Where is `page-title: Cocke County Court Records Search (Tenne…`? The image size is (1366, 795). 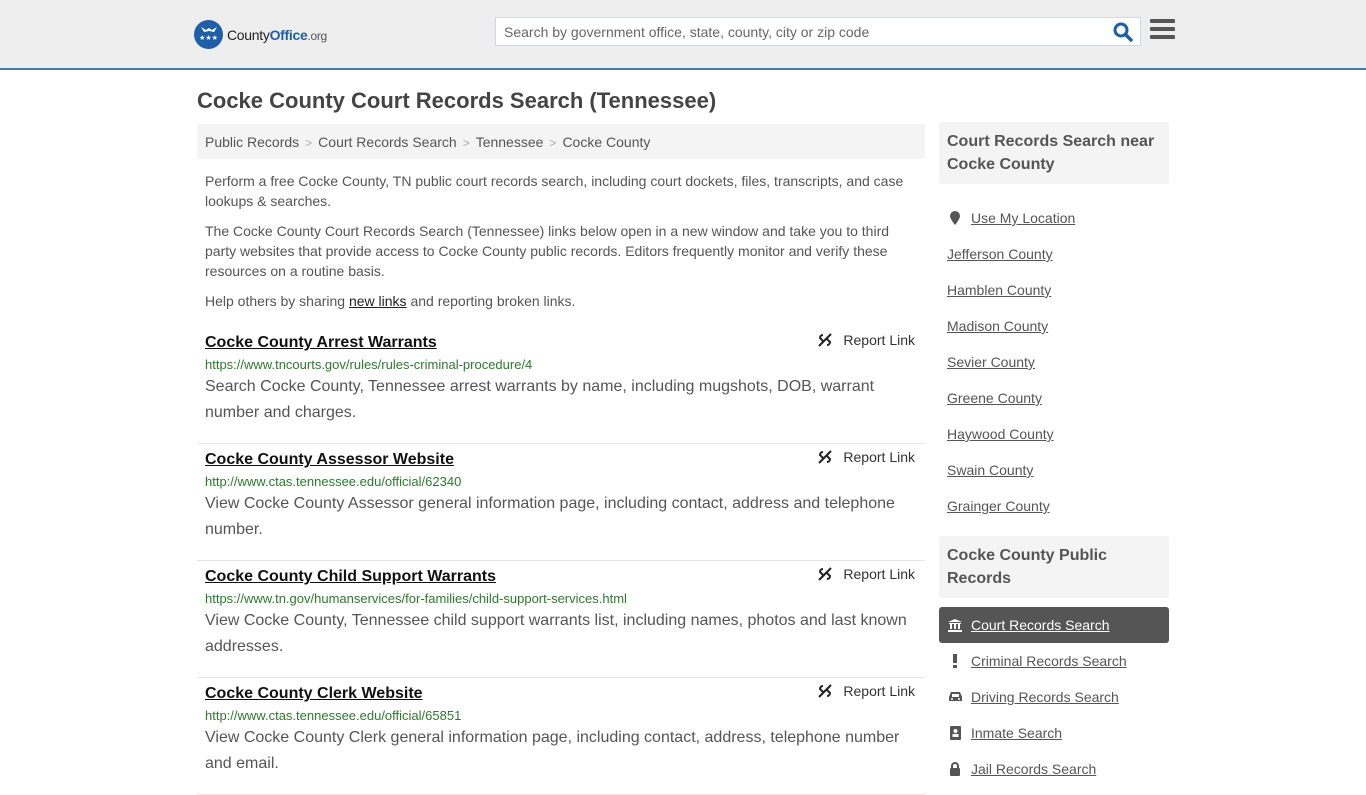
page-title: Cocke County Court Records Search (Tenne… is located at coordinates (457, 100).